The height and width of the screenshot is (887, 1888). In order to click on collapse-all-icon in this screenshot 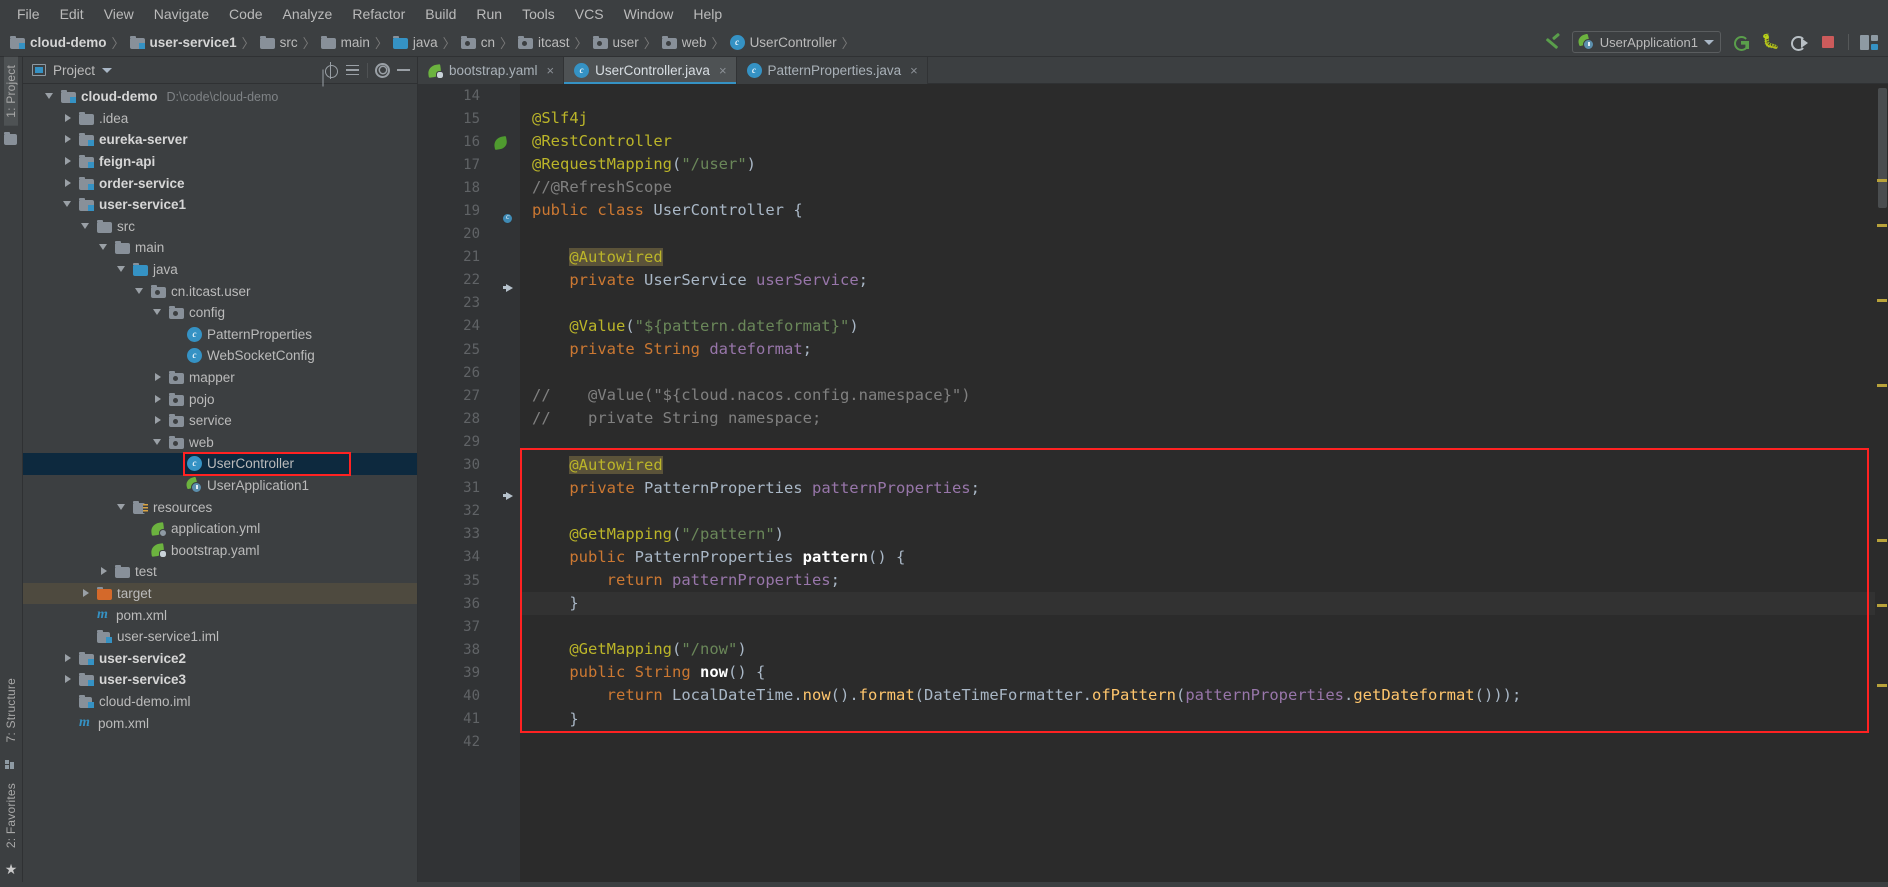, I will do `click(352, 70)`.